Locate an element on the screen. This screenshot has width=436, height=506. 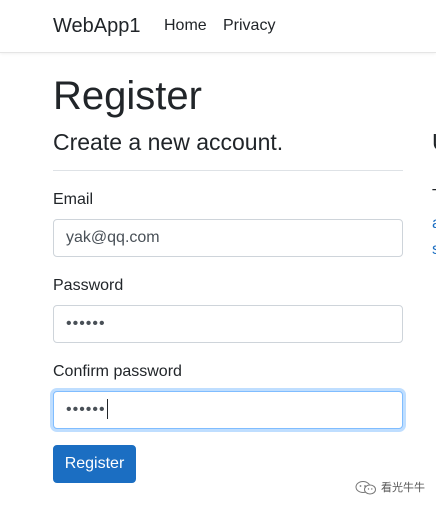
nav-link-privacy: Privacy is located at coordinates (249, 26).